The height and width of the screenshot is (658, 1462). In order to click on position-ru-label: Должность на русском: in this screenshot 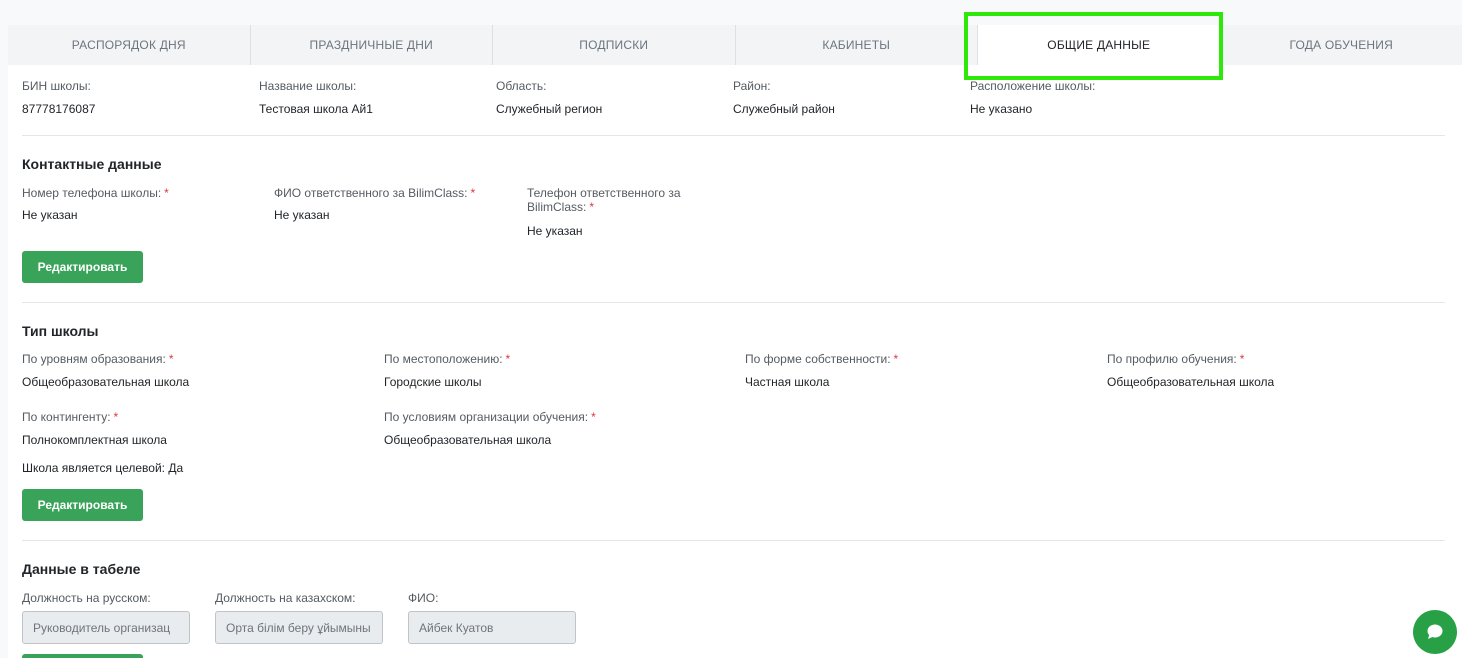, I will do `click(86, 598)`.